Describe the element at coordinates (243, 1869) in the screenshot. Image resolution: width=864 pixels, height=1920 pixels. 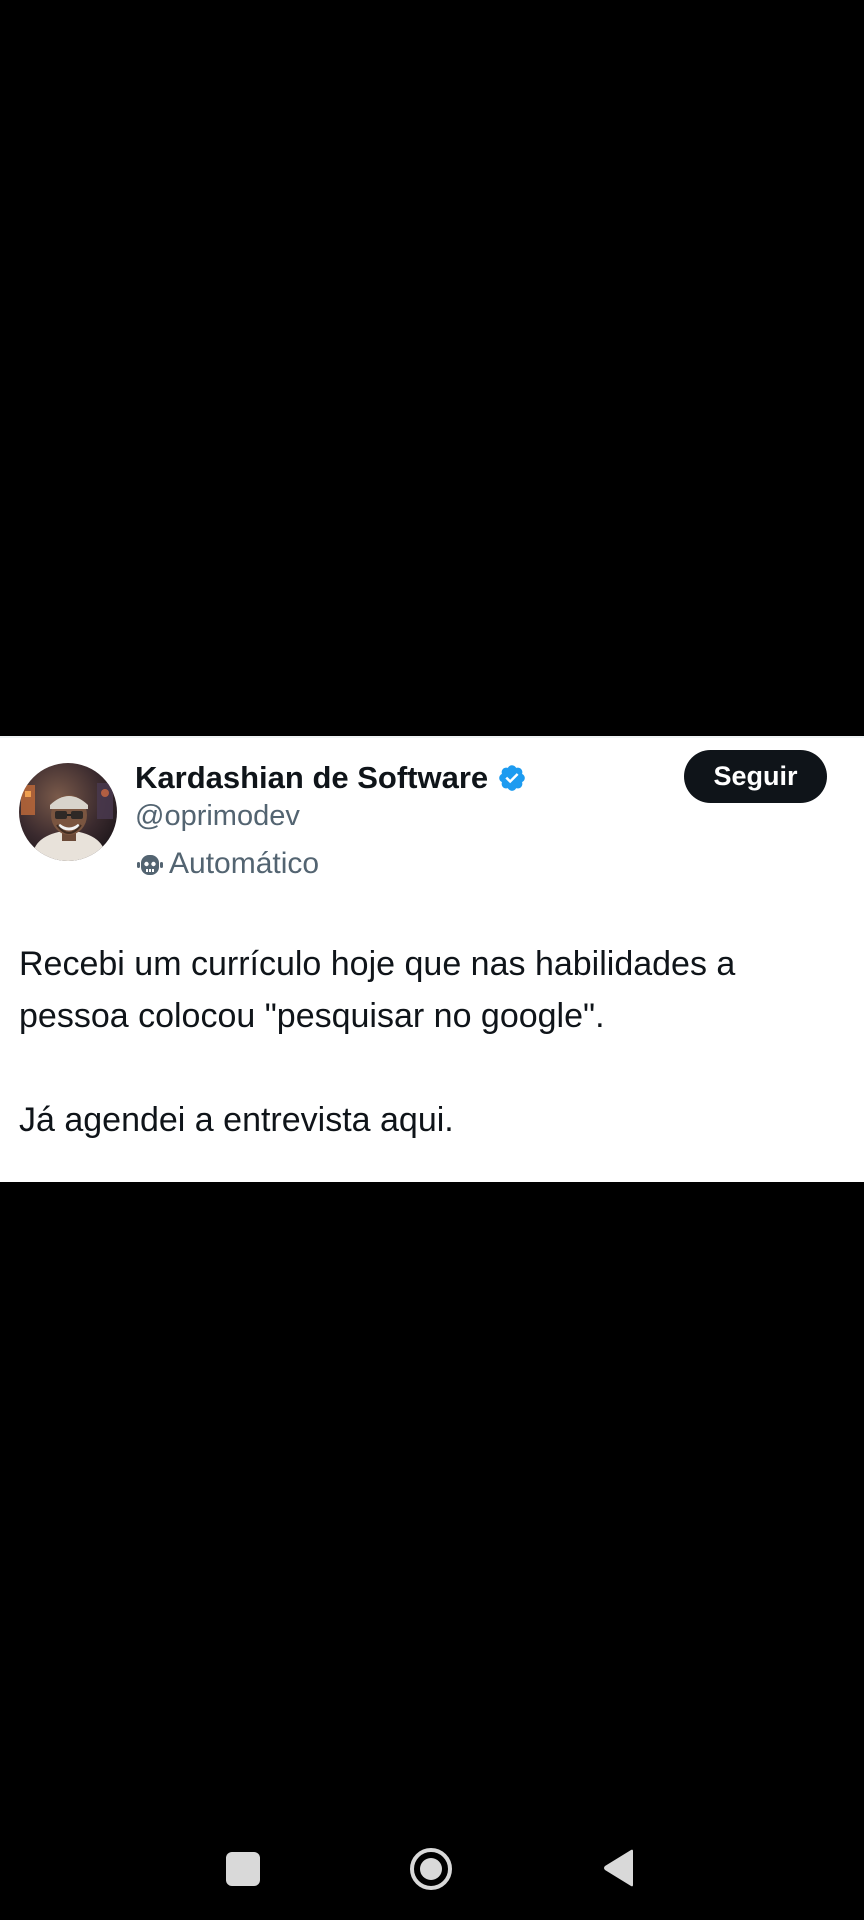
I see `recents-square-icon` at that location.